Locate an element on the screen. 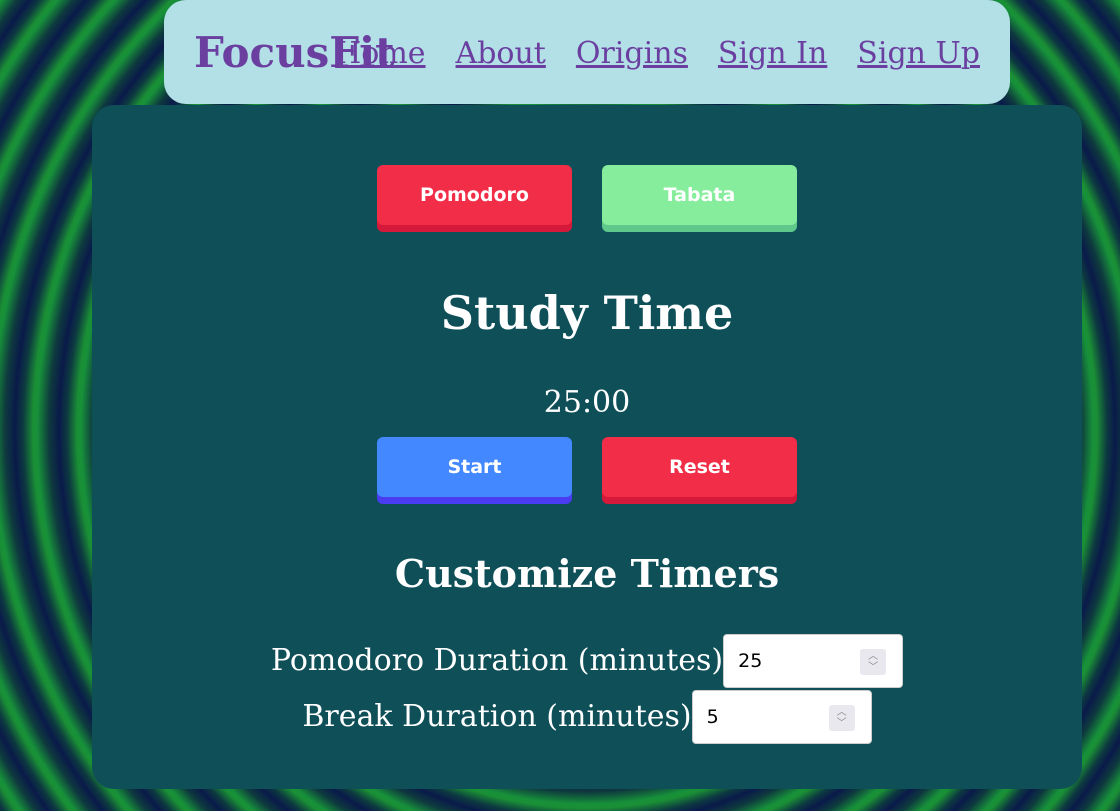 The height and width of the screenshot is (811, 1120). break-duration-row: Break Duration (minutes) 5 ︿ ﹀ is located at coordinates (587, 717).